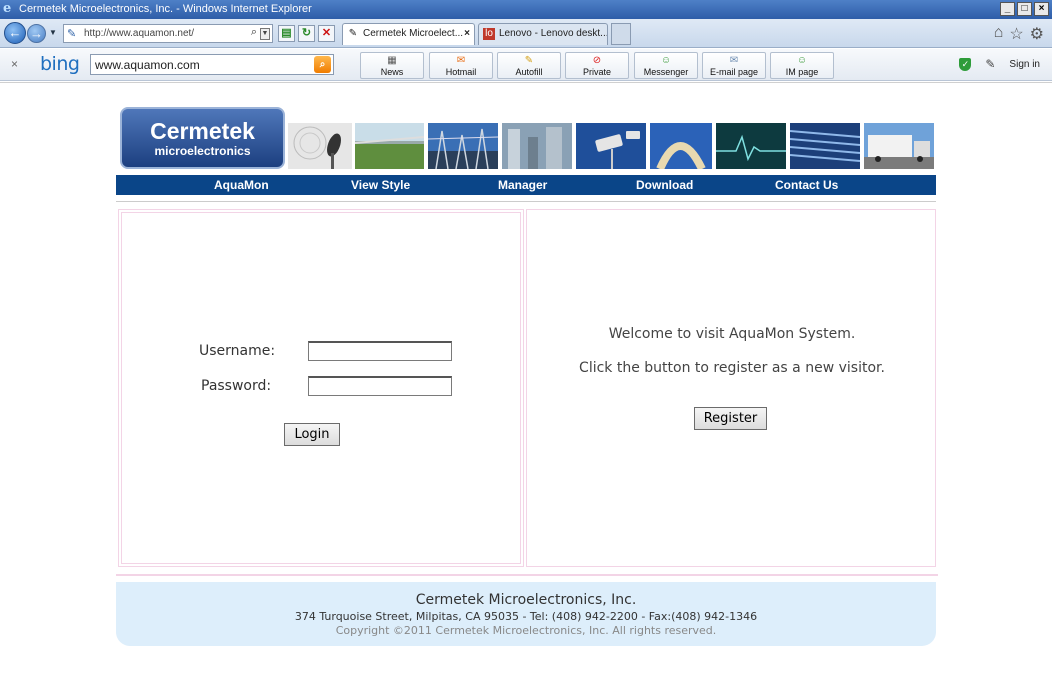 This screenshot has width=1052, height=686. I want to click on browser-tool-icons: ⌂ ☆ ⚙, so click(1019, 34).